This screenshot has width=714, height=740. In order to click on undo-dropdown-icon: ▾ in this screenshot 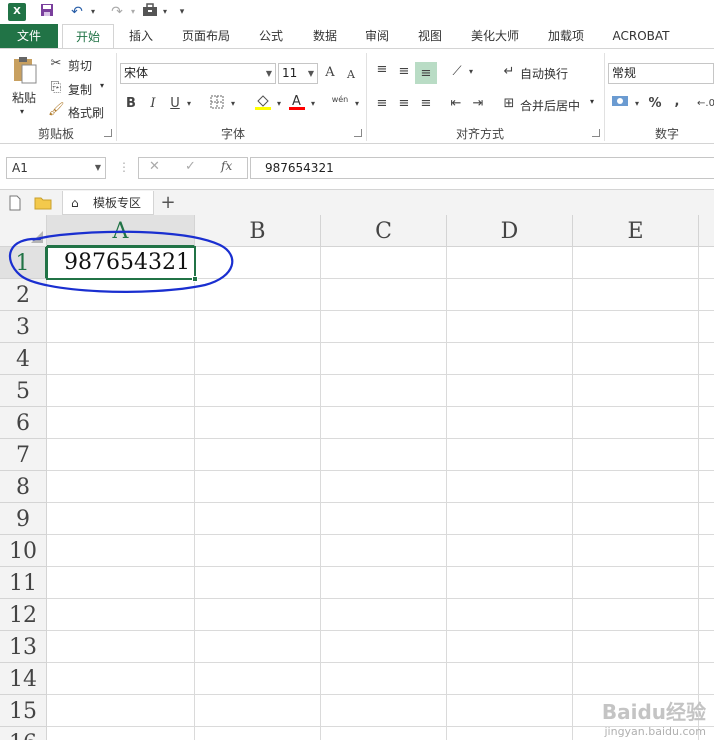, I will do `click(93, 12)`.